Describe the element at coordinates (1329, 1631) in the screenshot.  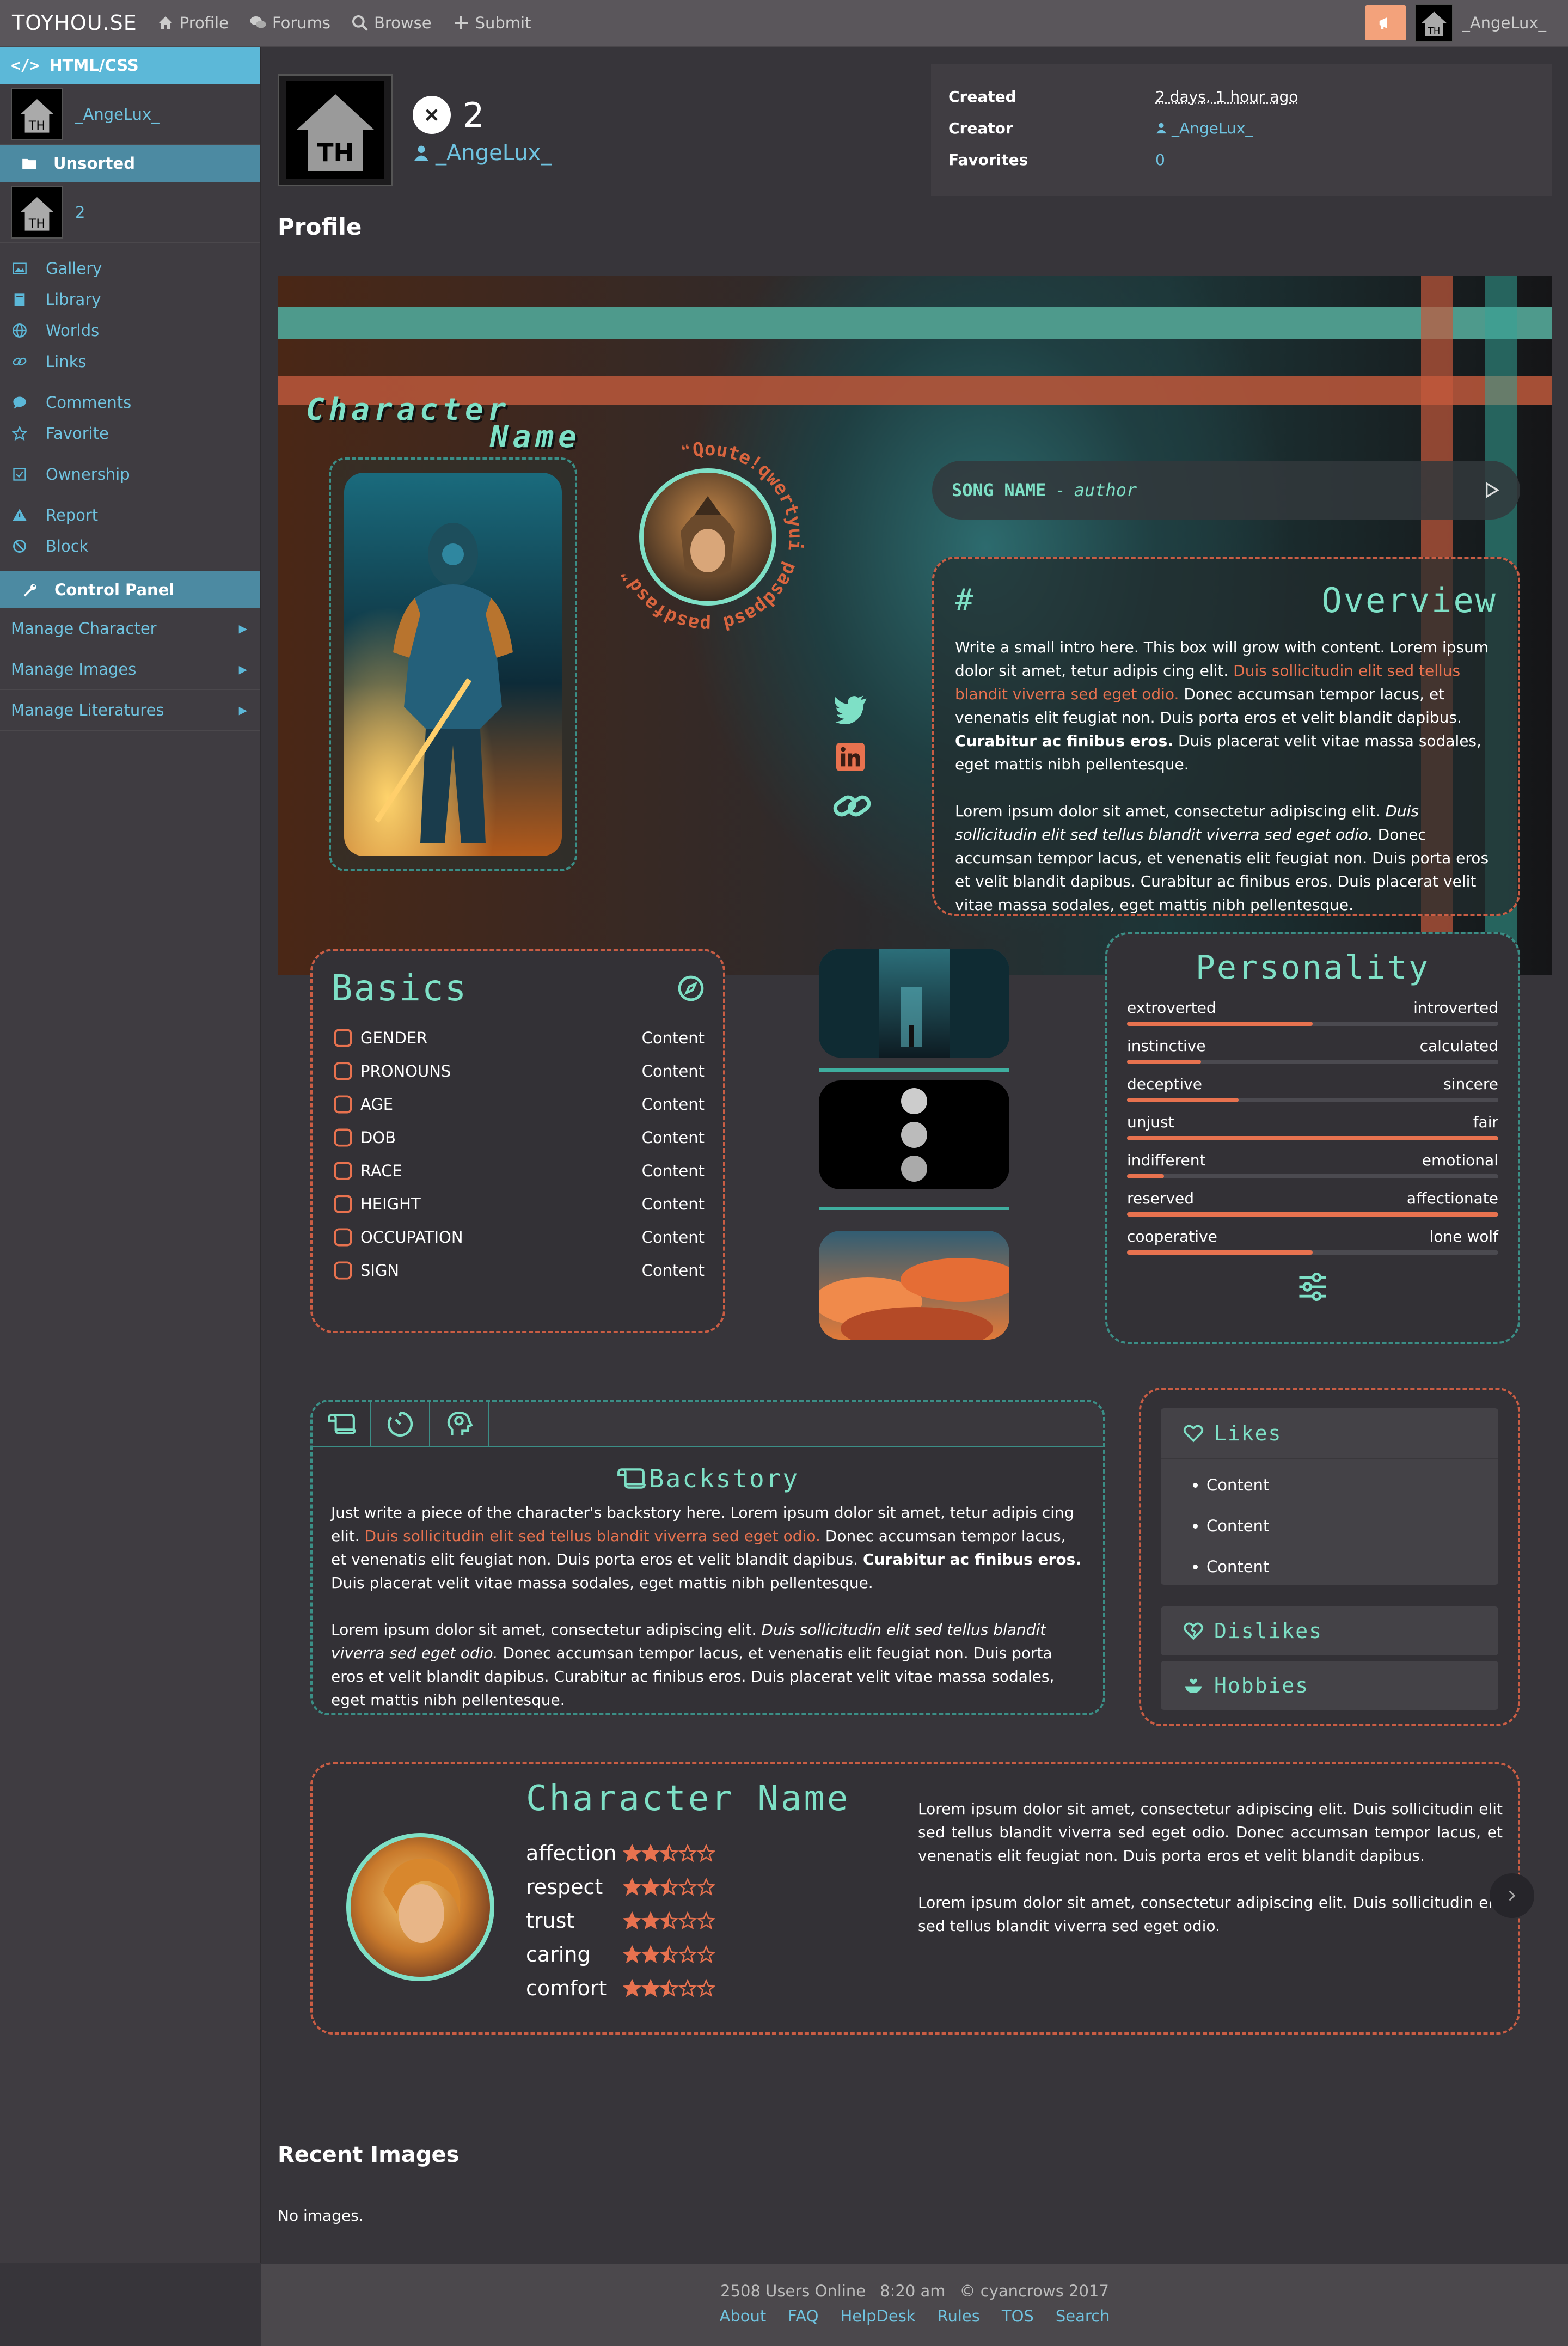
I see `dislikes-header: Dislikes` at that location.